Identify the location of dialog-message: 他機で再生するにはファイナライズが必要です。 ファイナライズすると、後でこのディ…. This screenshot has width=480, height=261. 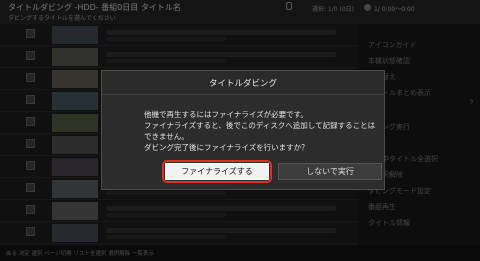
(260, 131).